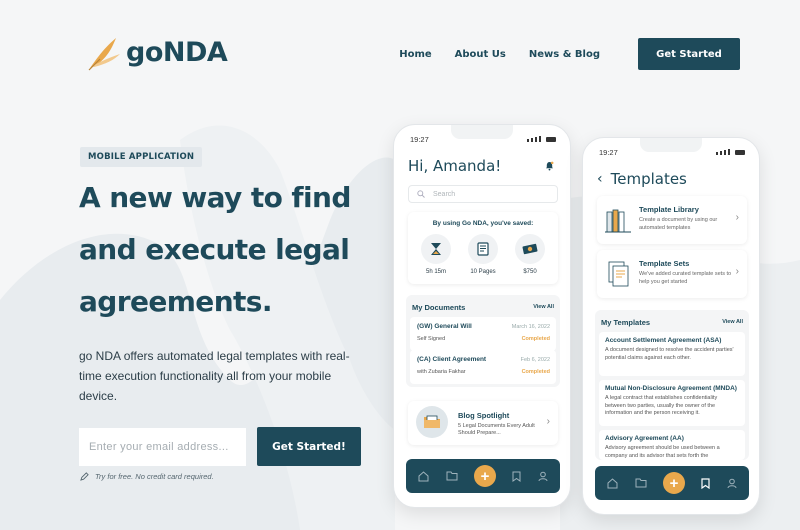  I want to click on submit-email-button: Get Started!, so click(309, 446).